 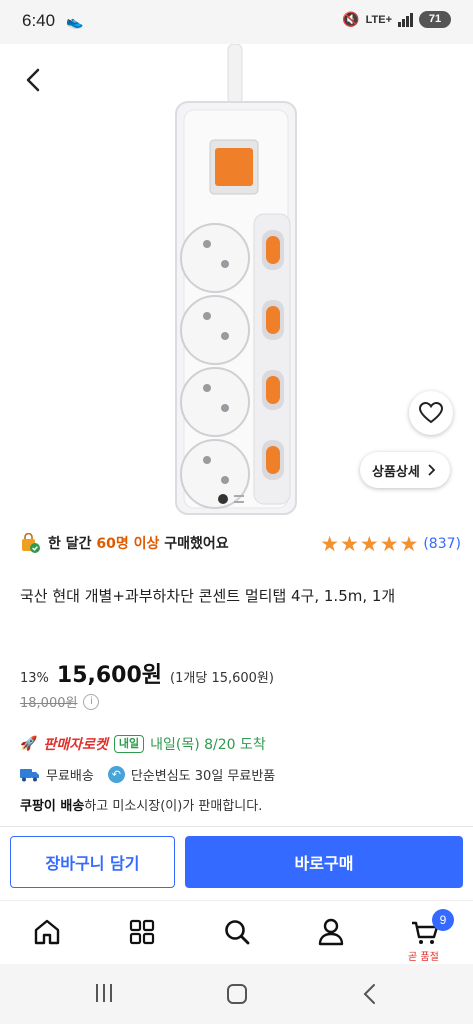 I want to click on signal-icon, so click(x=405, y=19).